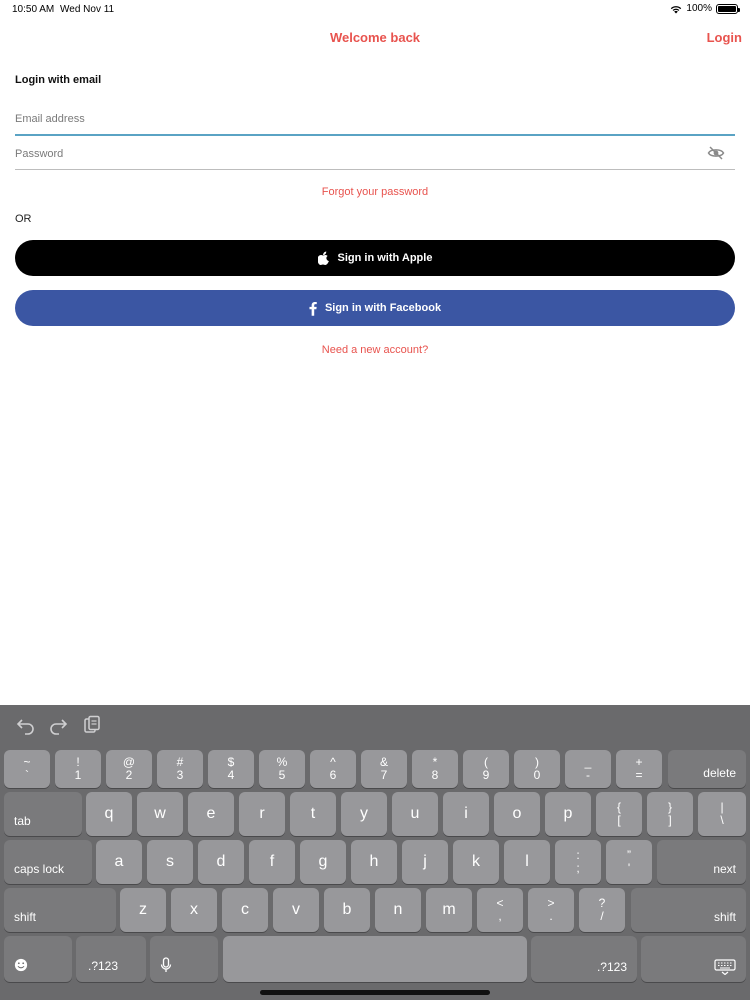 The height and width of the screenshot is (1000, 750). What do you see at coordinates (375, 192) in the screenshot?
I see `forgot-password-link: Forgot your password` at bounding box center [375, 192].